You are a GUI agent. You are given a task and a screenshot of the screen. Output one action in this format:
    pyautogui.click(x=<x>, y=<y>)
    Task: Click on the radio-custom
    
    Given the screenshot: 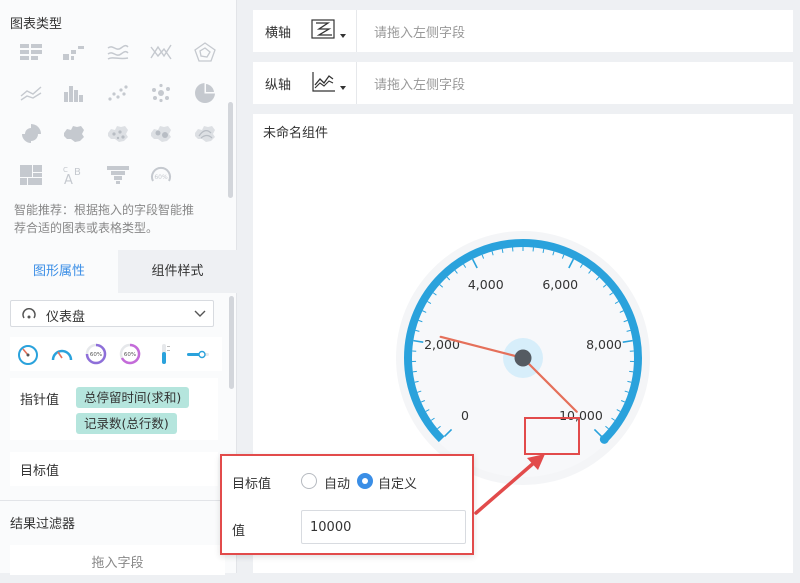 What is the action you would take?
    pyautogui.click(x=365, y=481)
    